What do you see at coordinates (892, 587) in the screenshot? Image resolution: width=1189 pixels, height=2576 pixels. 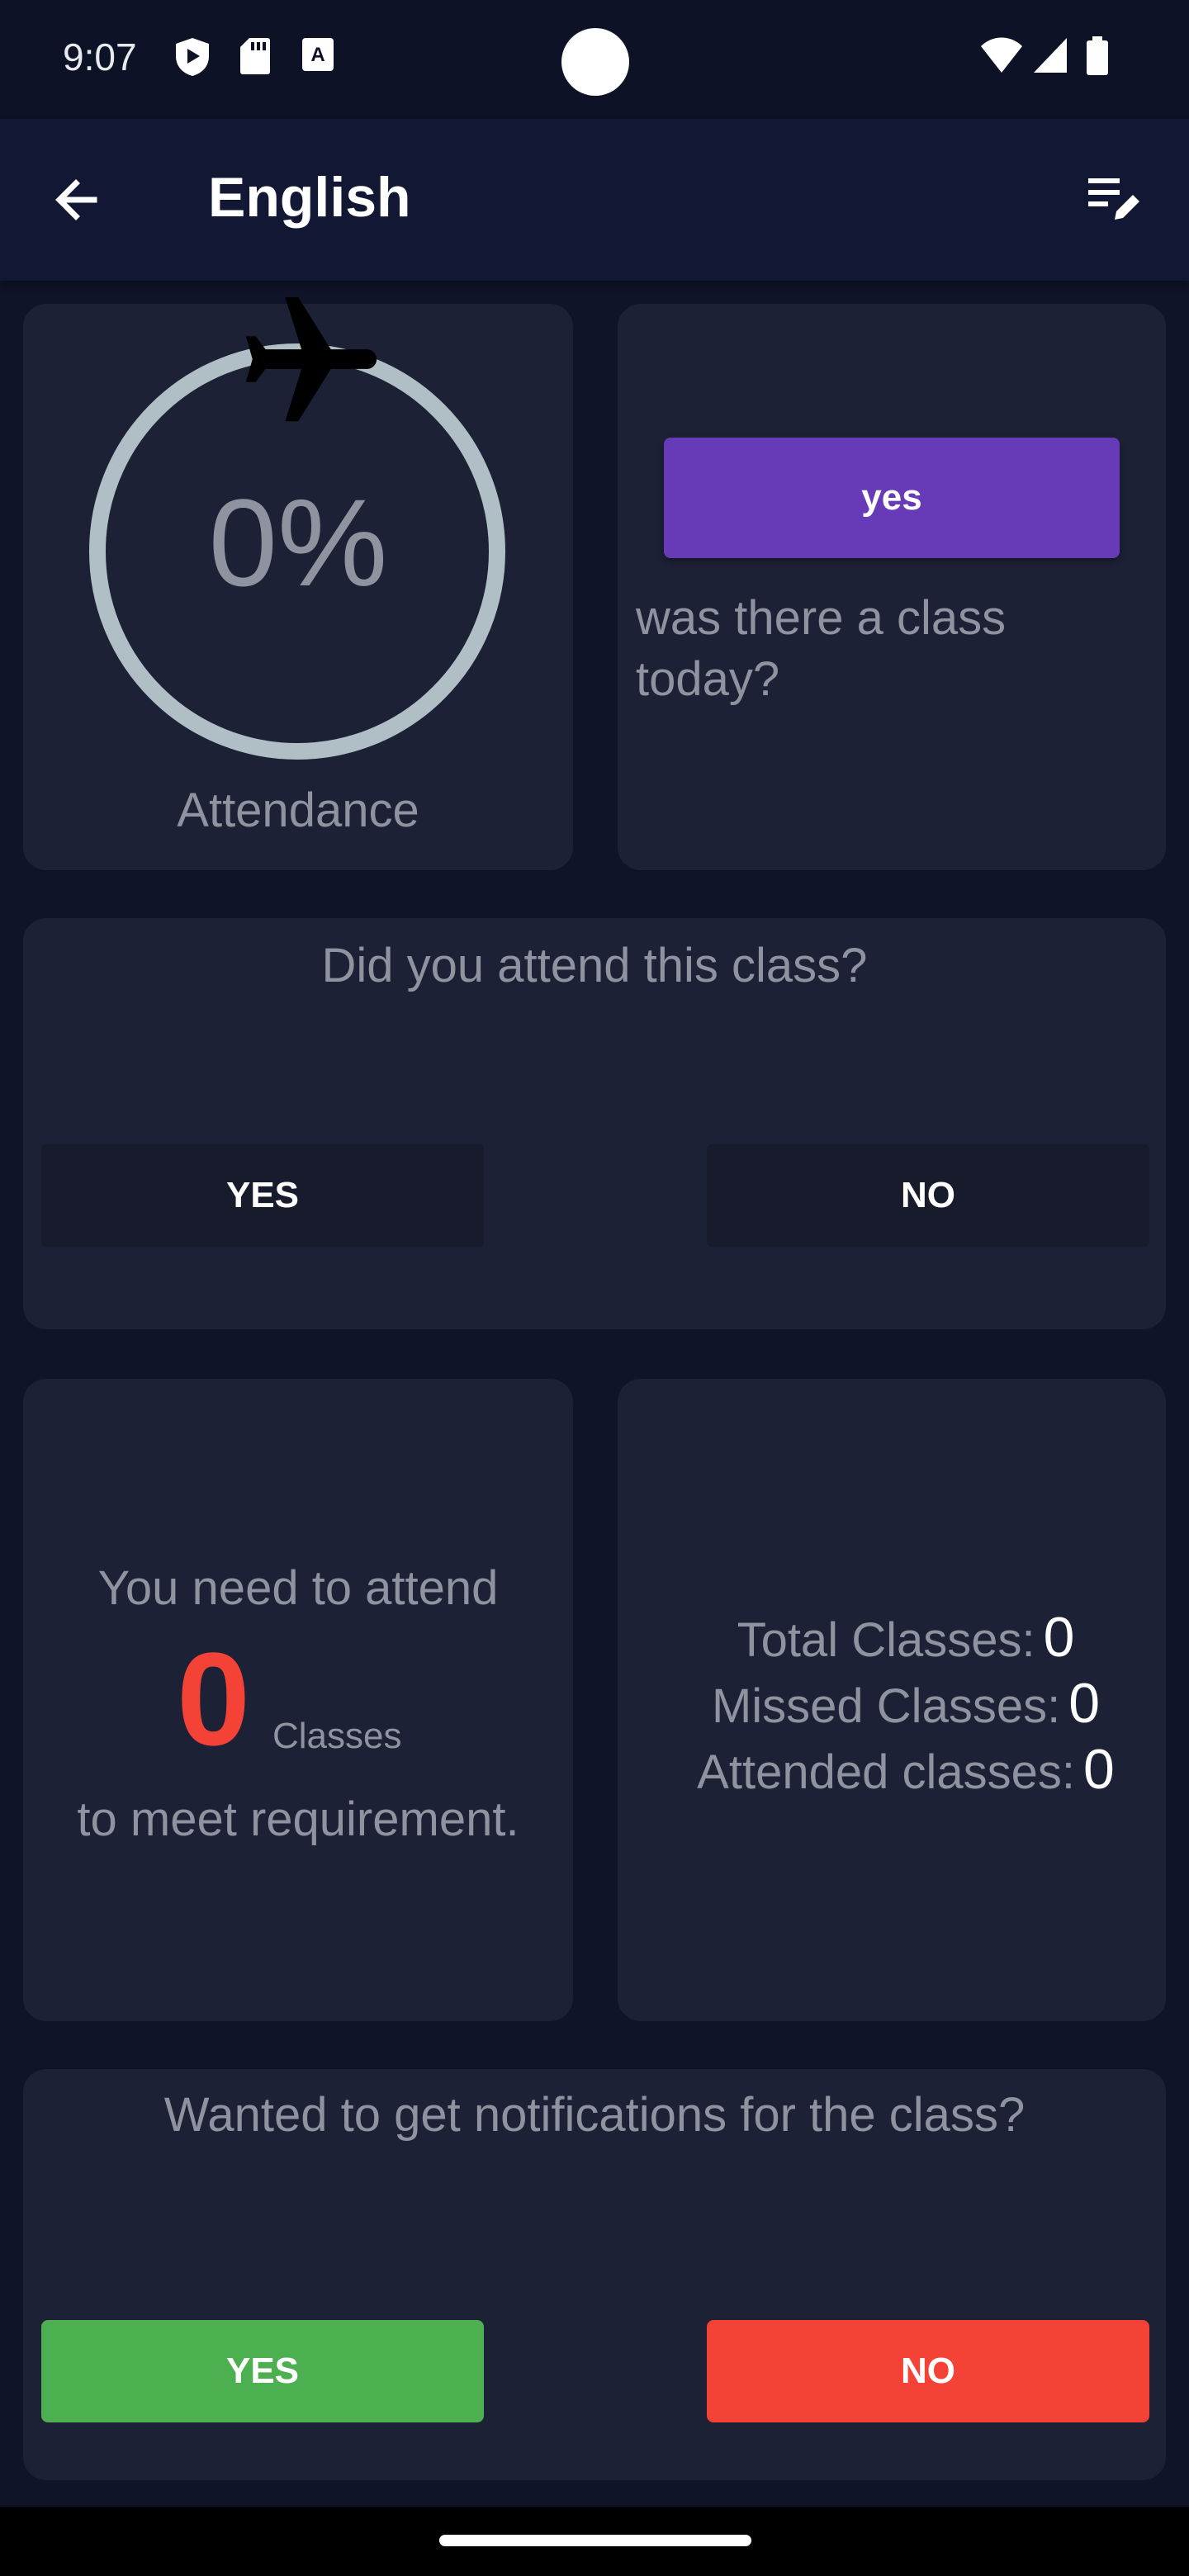 I see `class-today-card` at bounding box center [892, 587].